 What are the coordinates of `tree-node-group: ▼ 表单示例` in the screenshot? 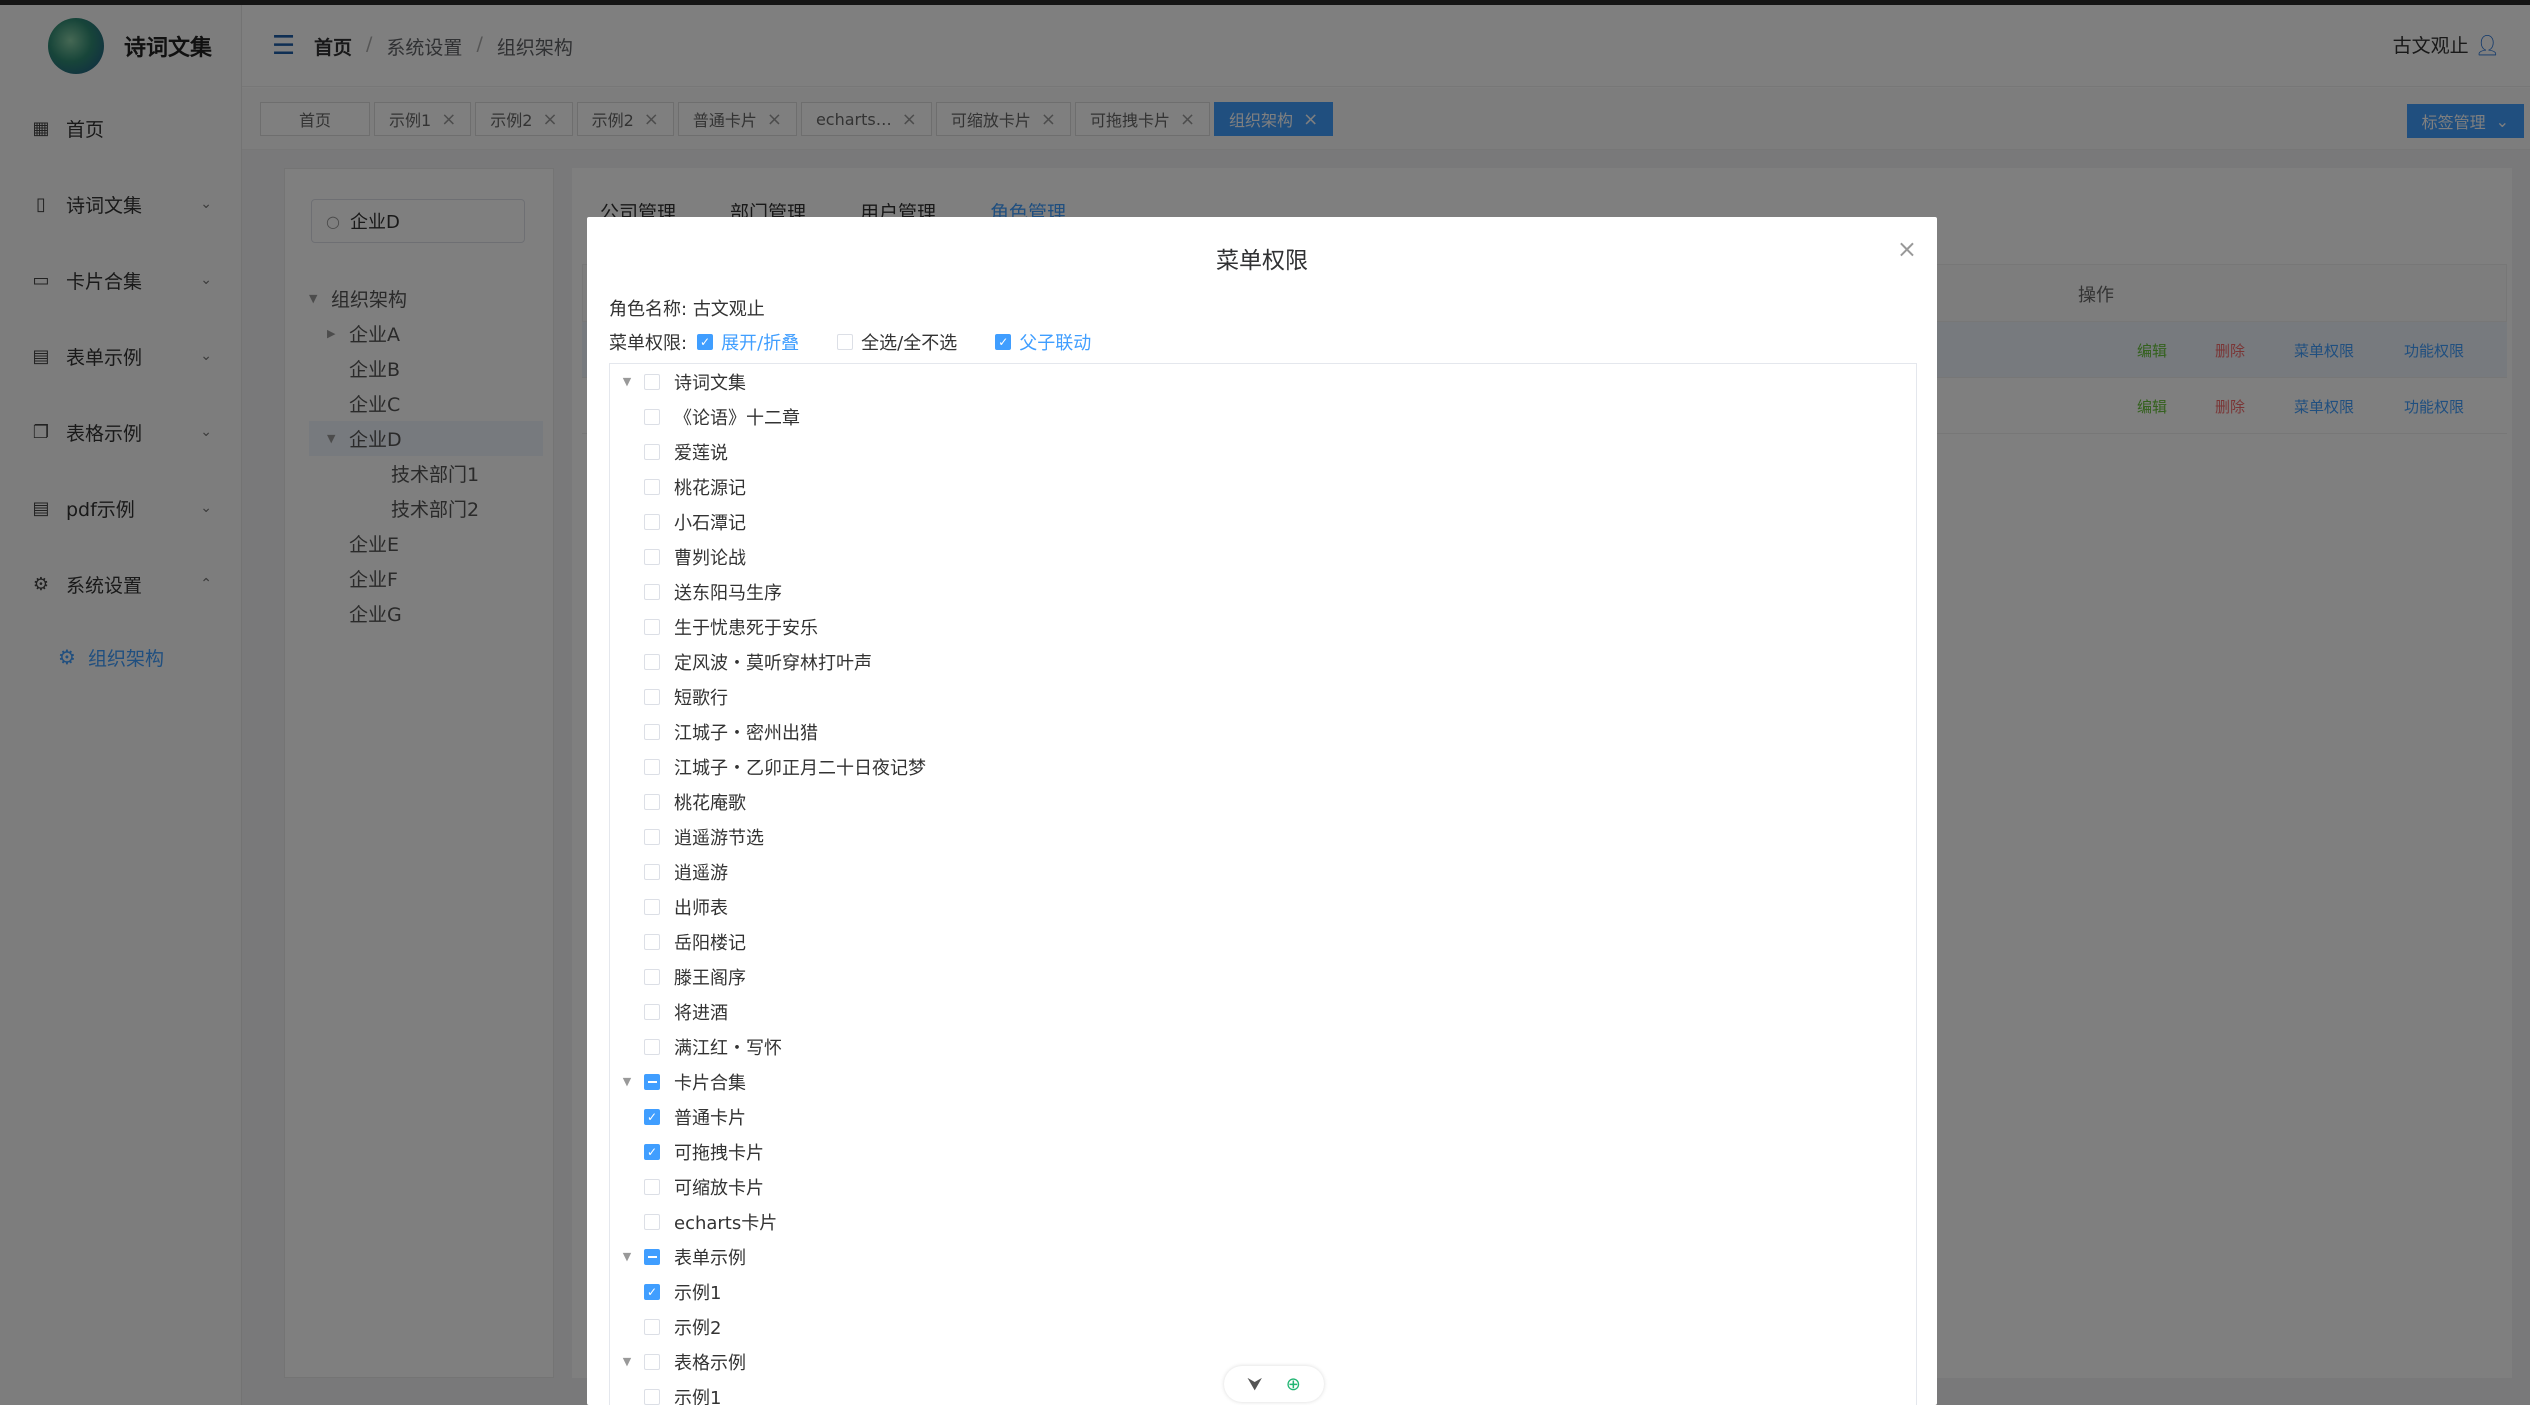 It's located at (1263, 1256).